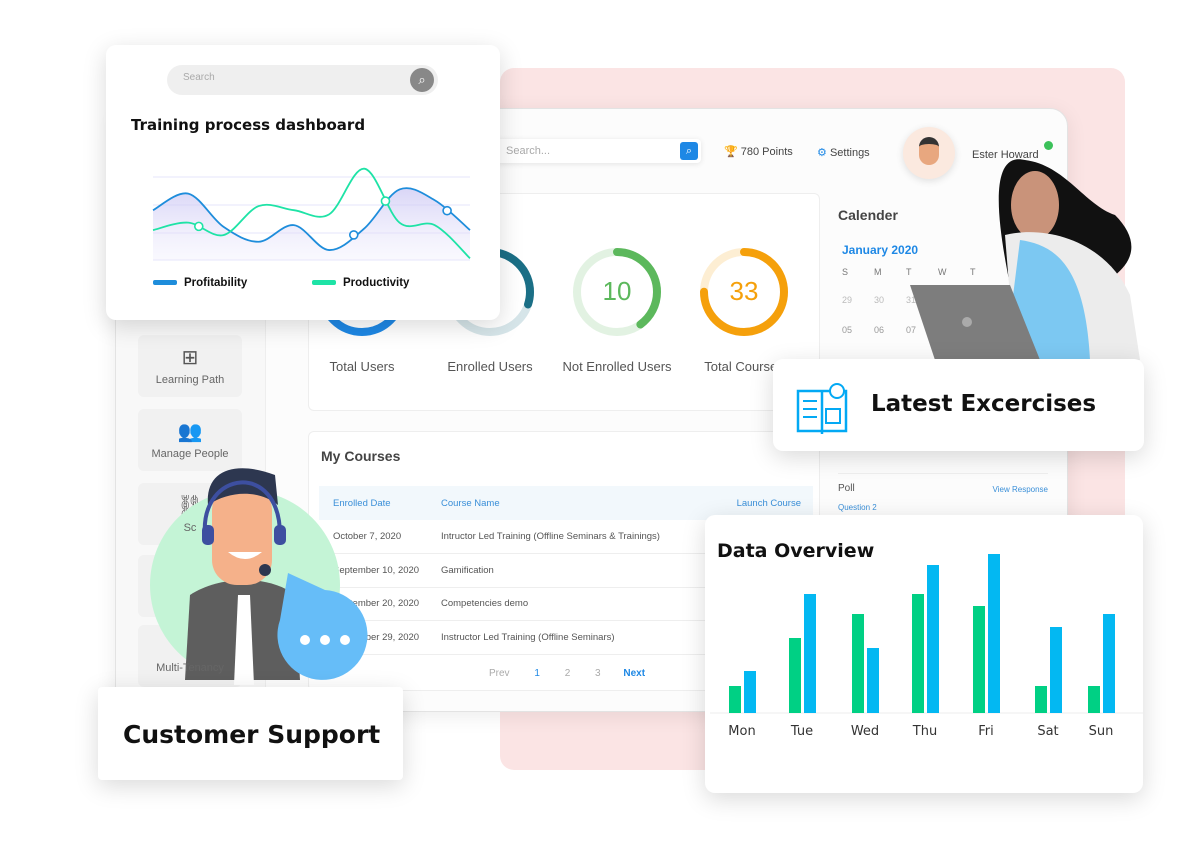  I want to click on sidebar-label: Manage People, so click(190, 454).